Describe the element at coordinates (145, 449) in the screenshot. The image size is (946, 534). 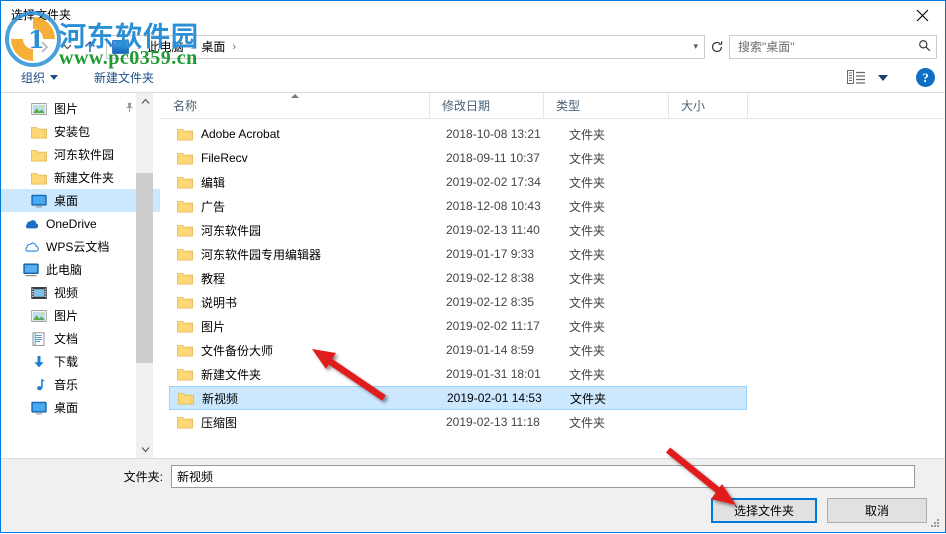
I see `scroll-down-chevron-icon` at that location.